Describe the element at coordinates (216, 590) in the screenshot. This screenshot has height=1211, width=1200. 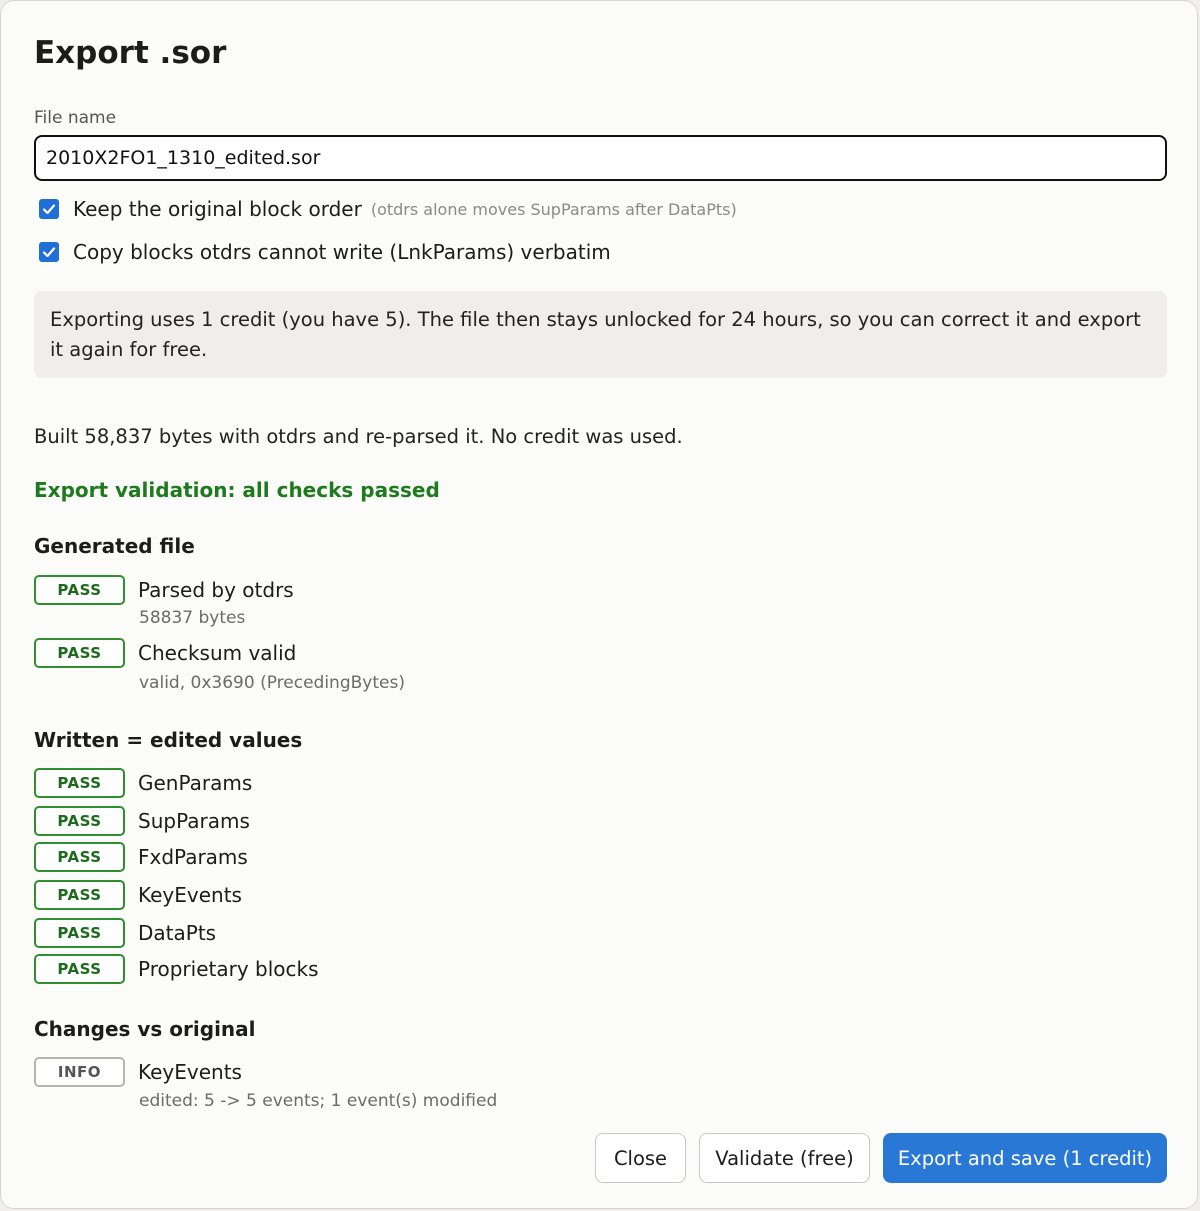
I see `check-label: Parsed by otdrs` at that location.